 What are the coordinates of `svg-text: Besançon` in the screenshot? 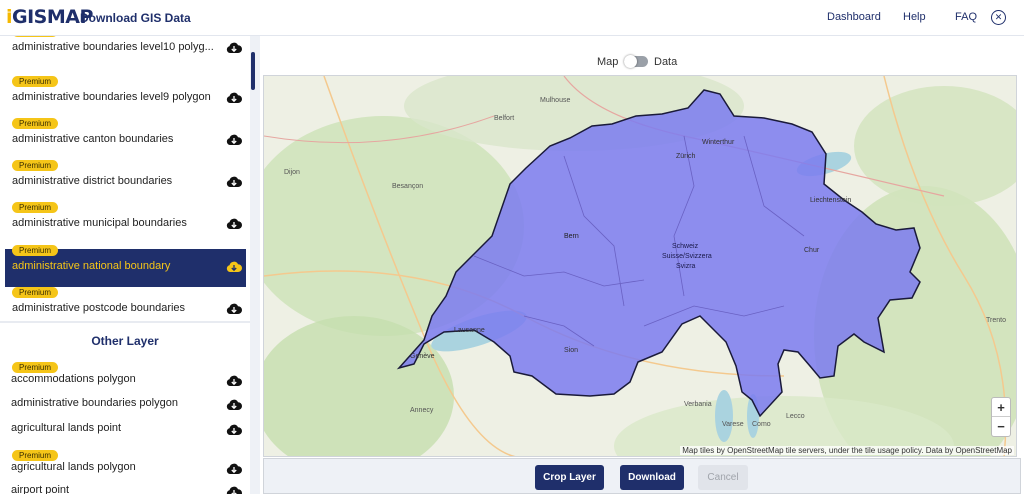 It's located at (407, 186).